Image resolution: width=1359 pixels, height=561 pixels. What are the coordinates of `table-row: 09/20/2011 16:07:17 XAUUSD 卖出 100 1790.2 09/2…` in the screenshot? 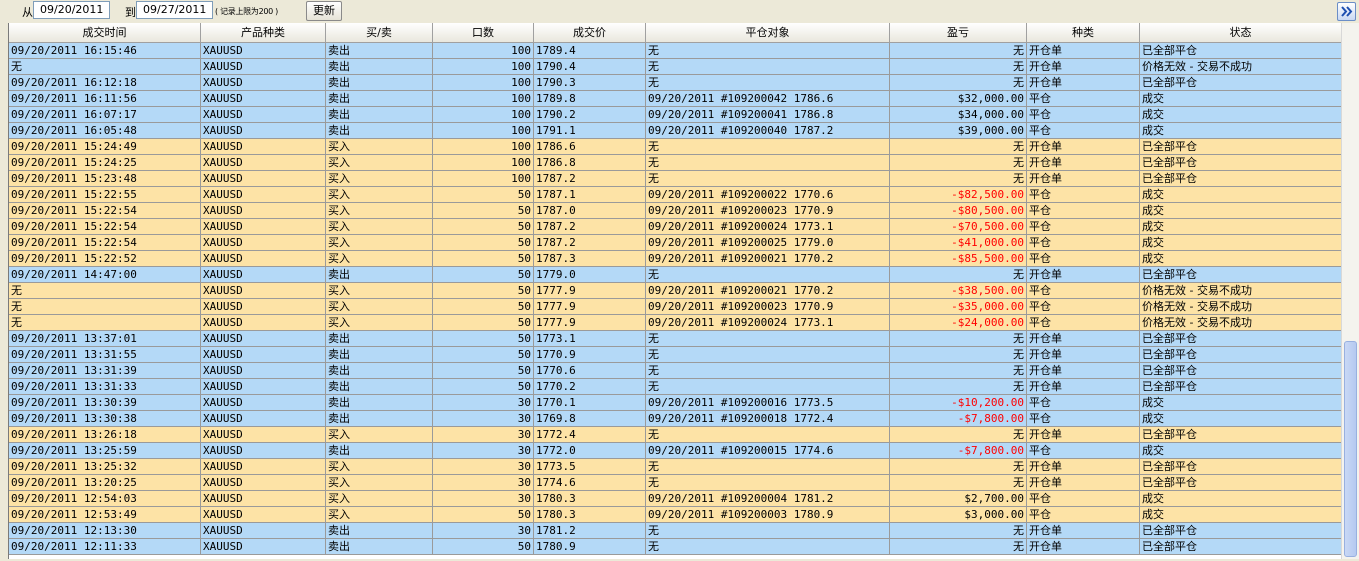 It's located at (675, 115).